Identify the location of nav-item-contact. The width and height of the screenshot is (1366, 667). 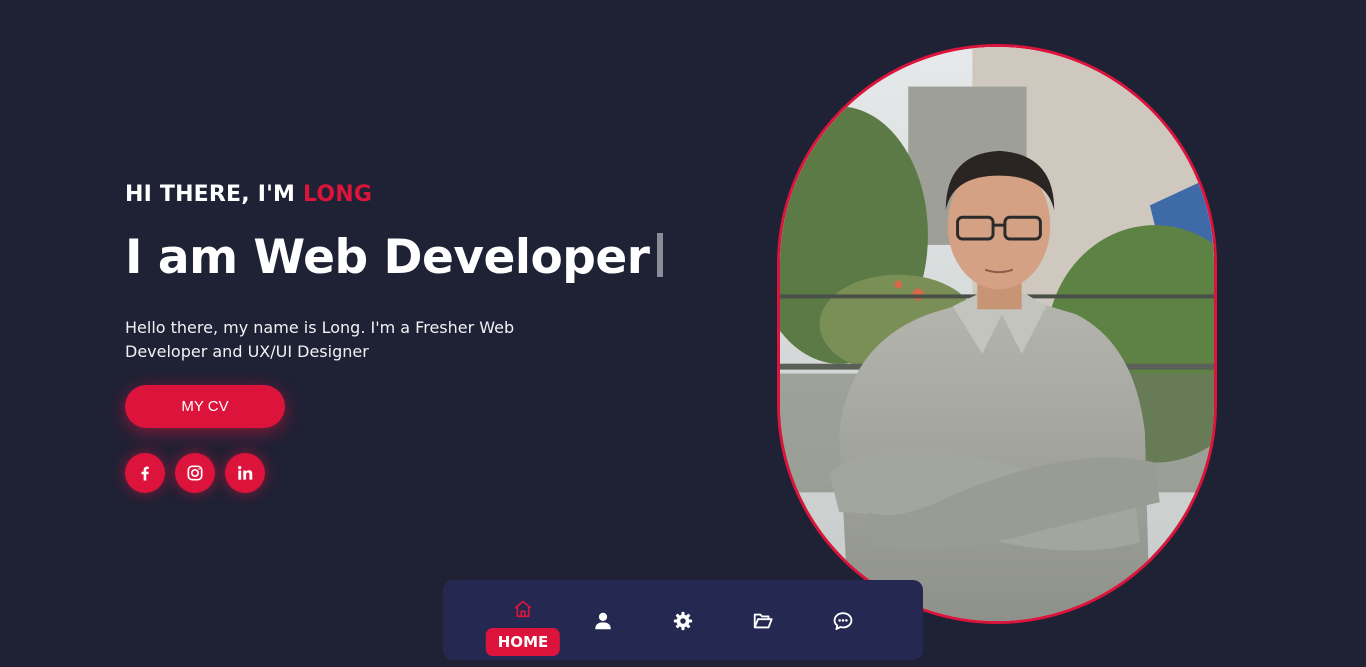
(843, 620).